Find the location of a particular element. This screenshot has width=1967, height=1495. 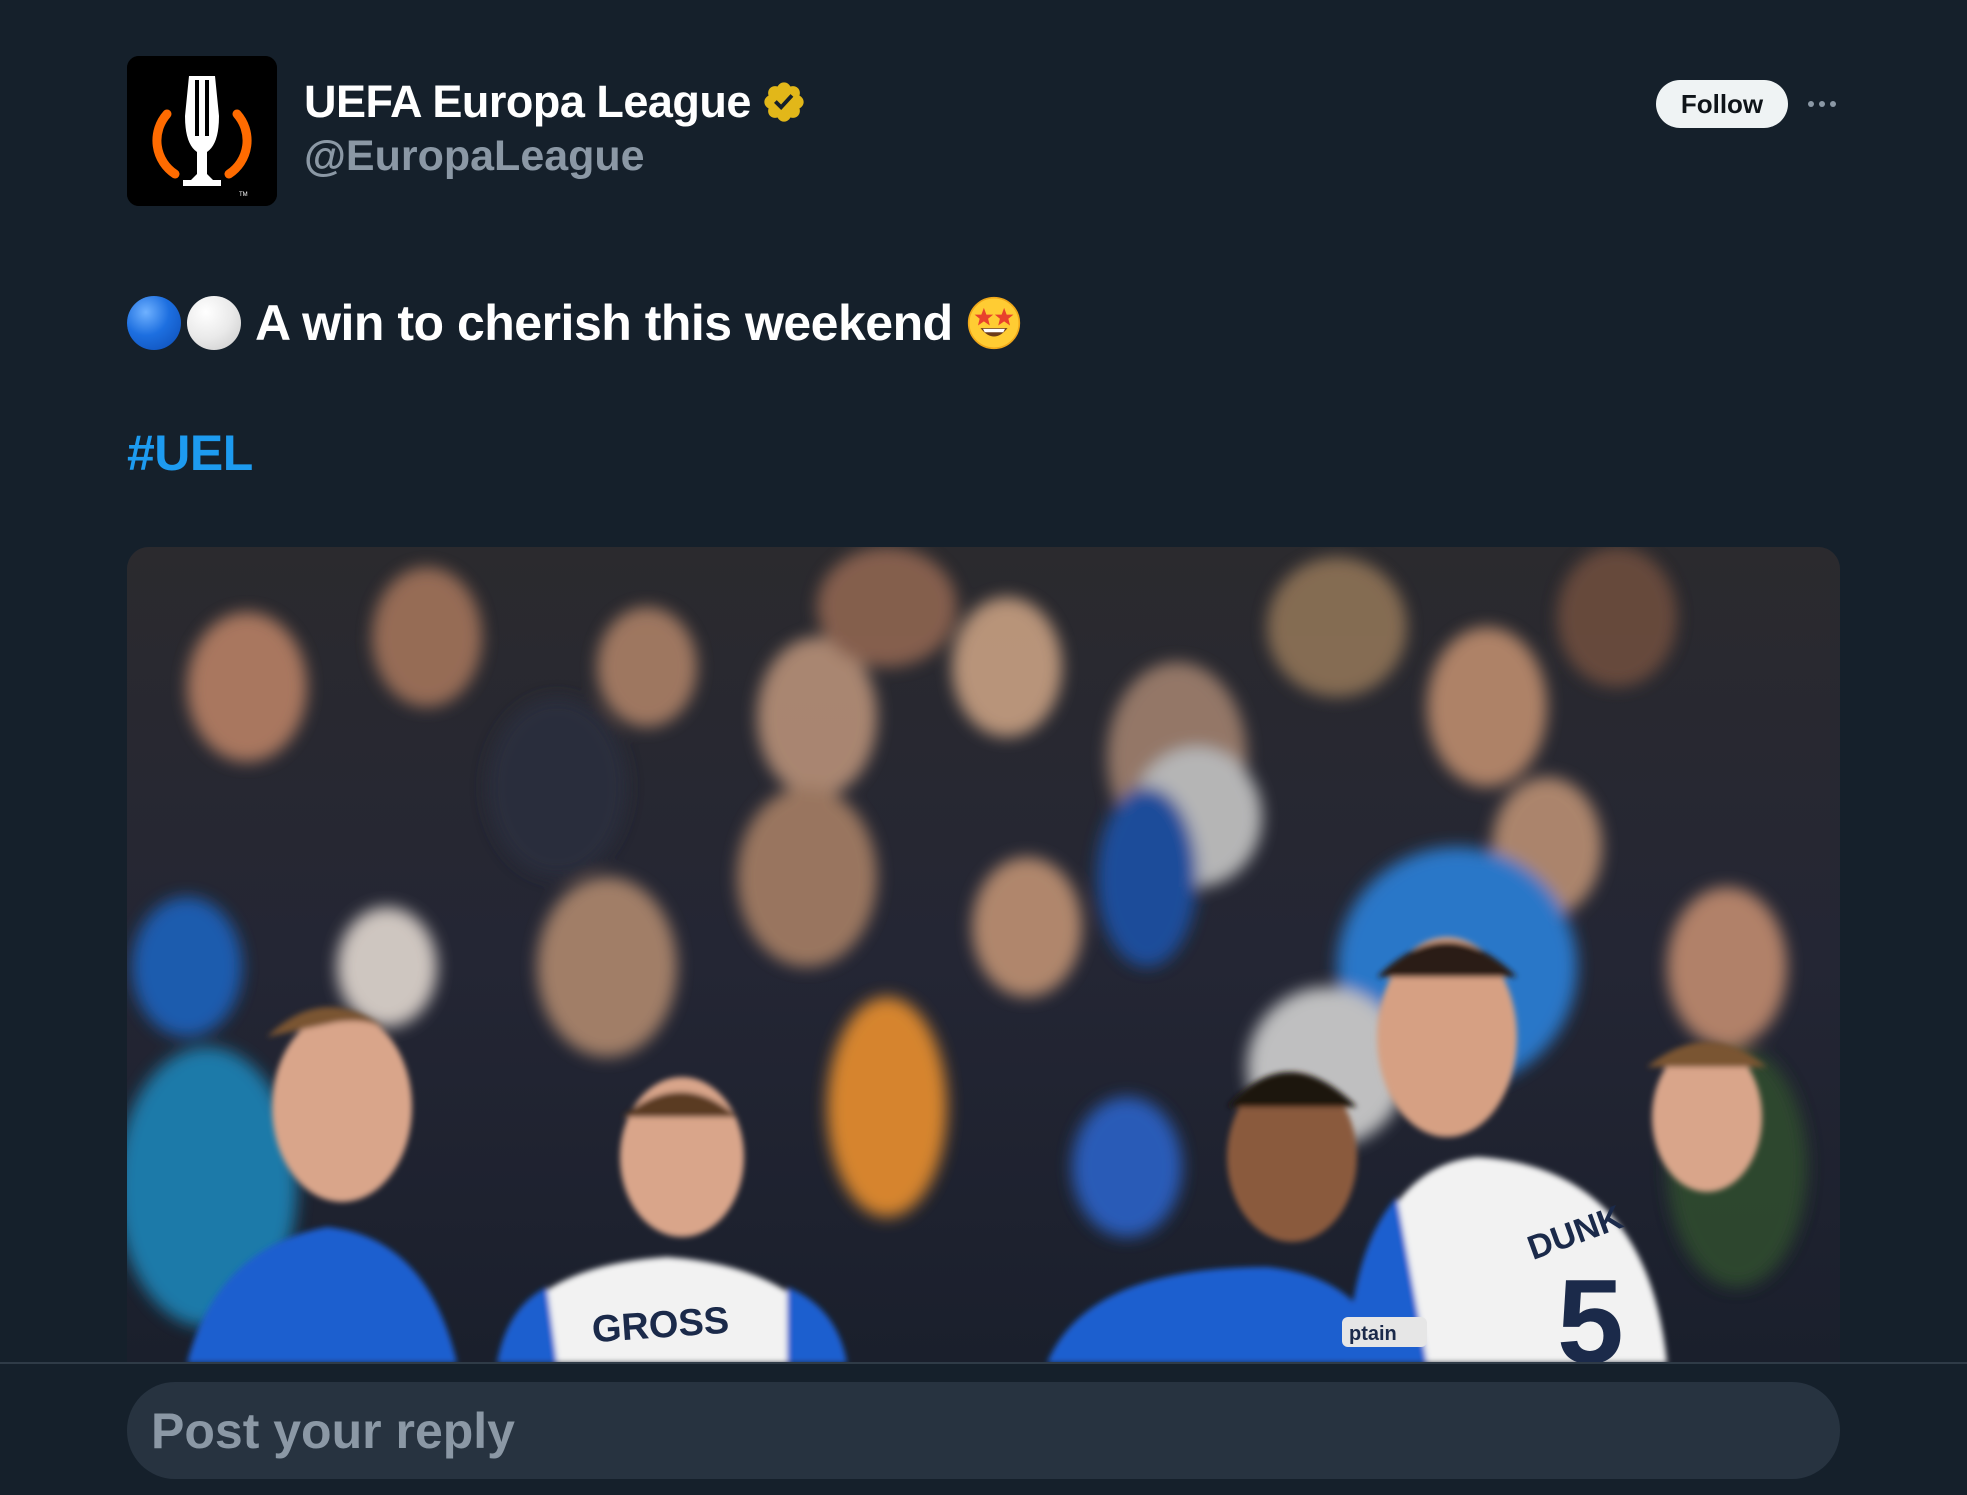

shirt-number: 5 is located at coordinates (1590, 1309).